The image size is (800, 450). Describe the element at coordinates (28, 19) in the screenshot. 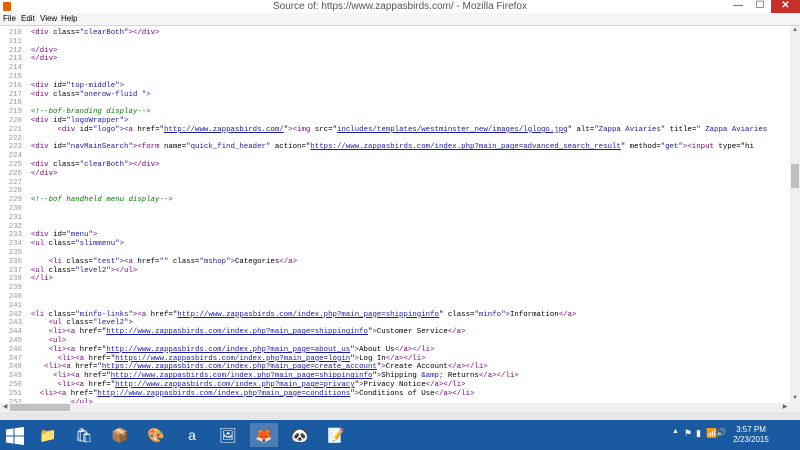

I see `menu-edit: Edit` at that location.